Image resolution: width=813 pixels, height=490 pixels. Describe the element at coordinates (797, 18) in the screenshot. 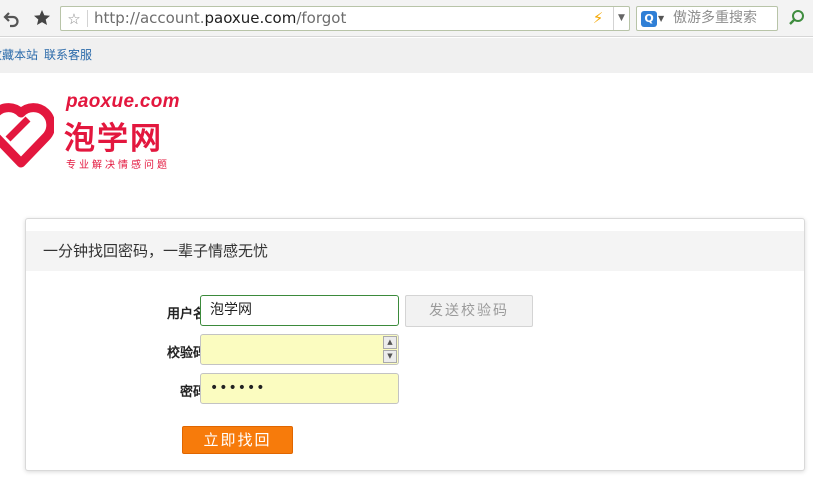

I see `share-icon` at that location.